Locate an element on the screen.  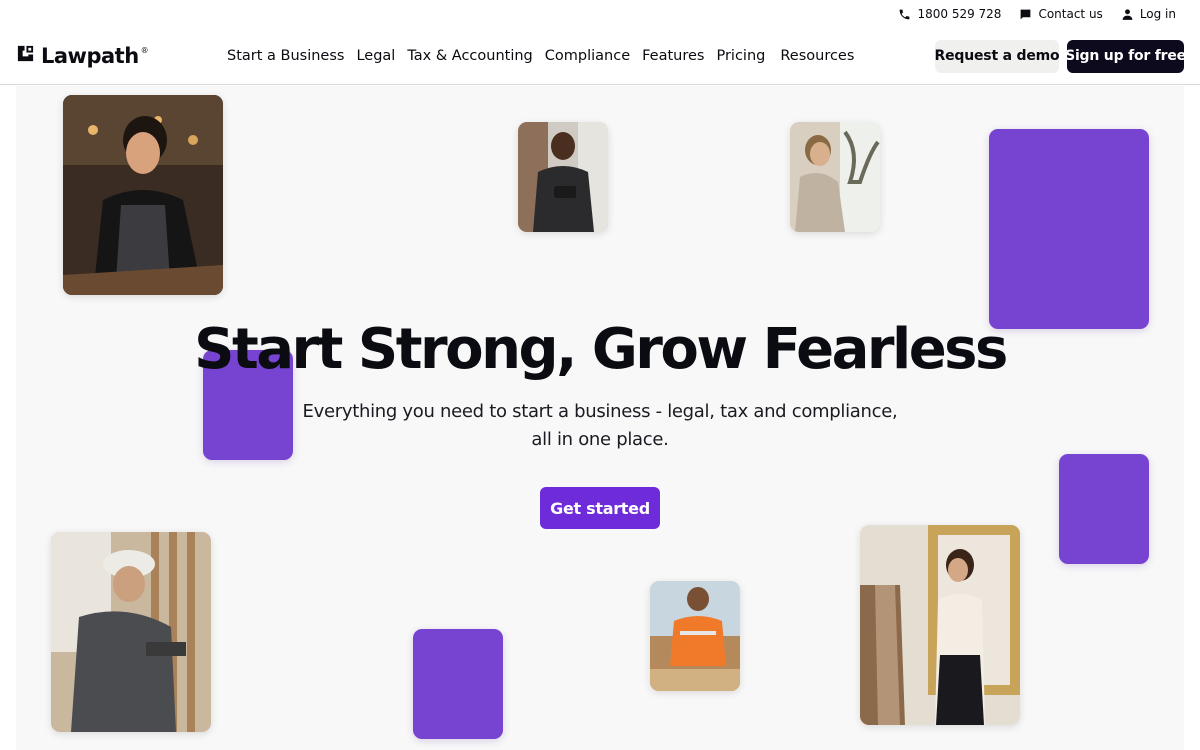
nav-features: Features is located at coordinates (673, 56).